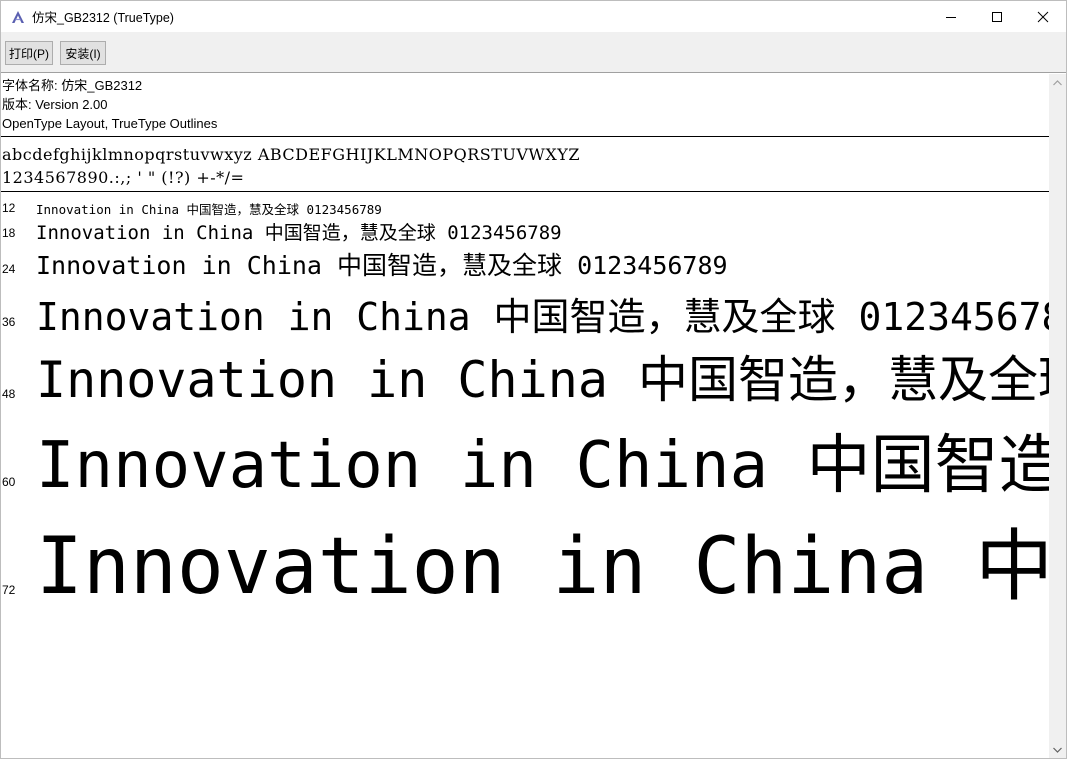 This screenshot has height=759, width=1067. What do you see at coordinates (55, 104) in the screenshot?
I see `font-version-line: 版本: Version 2.00` at bounding box center [55, 104].